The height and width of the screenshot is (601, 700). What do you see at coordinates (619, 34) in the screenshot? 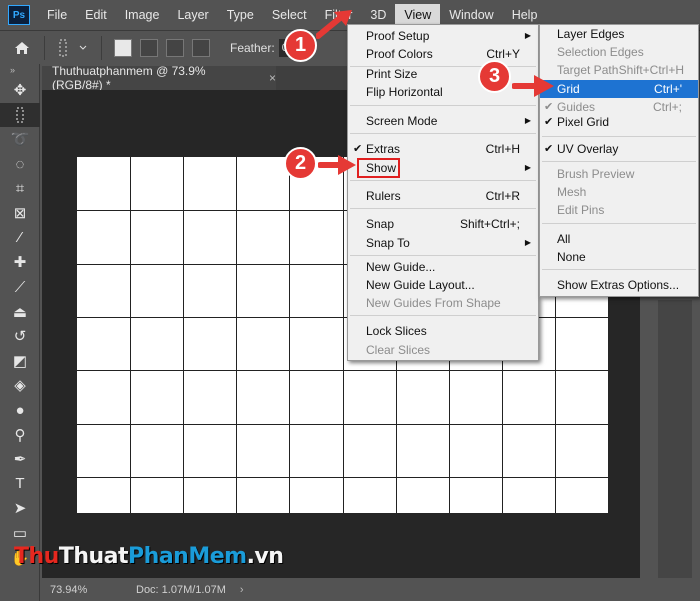
I see `submenu-item-layer-edges: Layer Edges` at bounding box center [619, 34].